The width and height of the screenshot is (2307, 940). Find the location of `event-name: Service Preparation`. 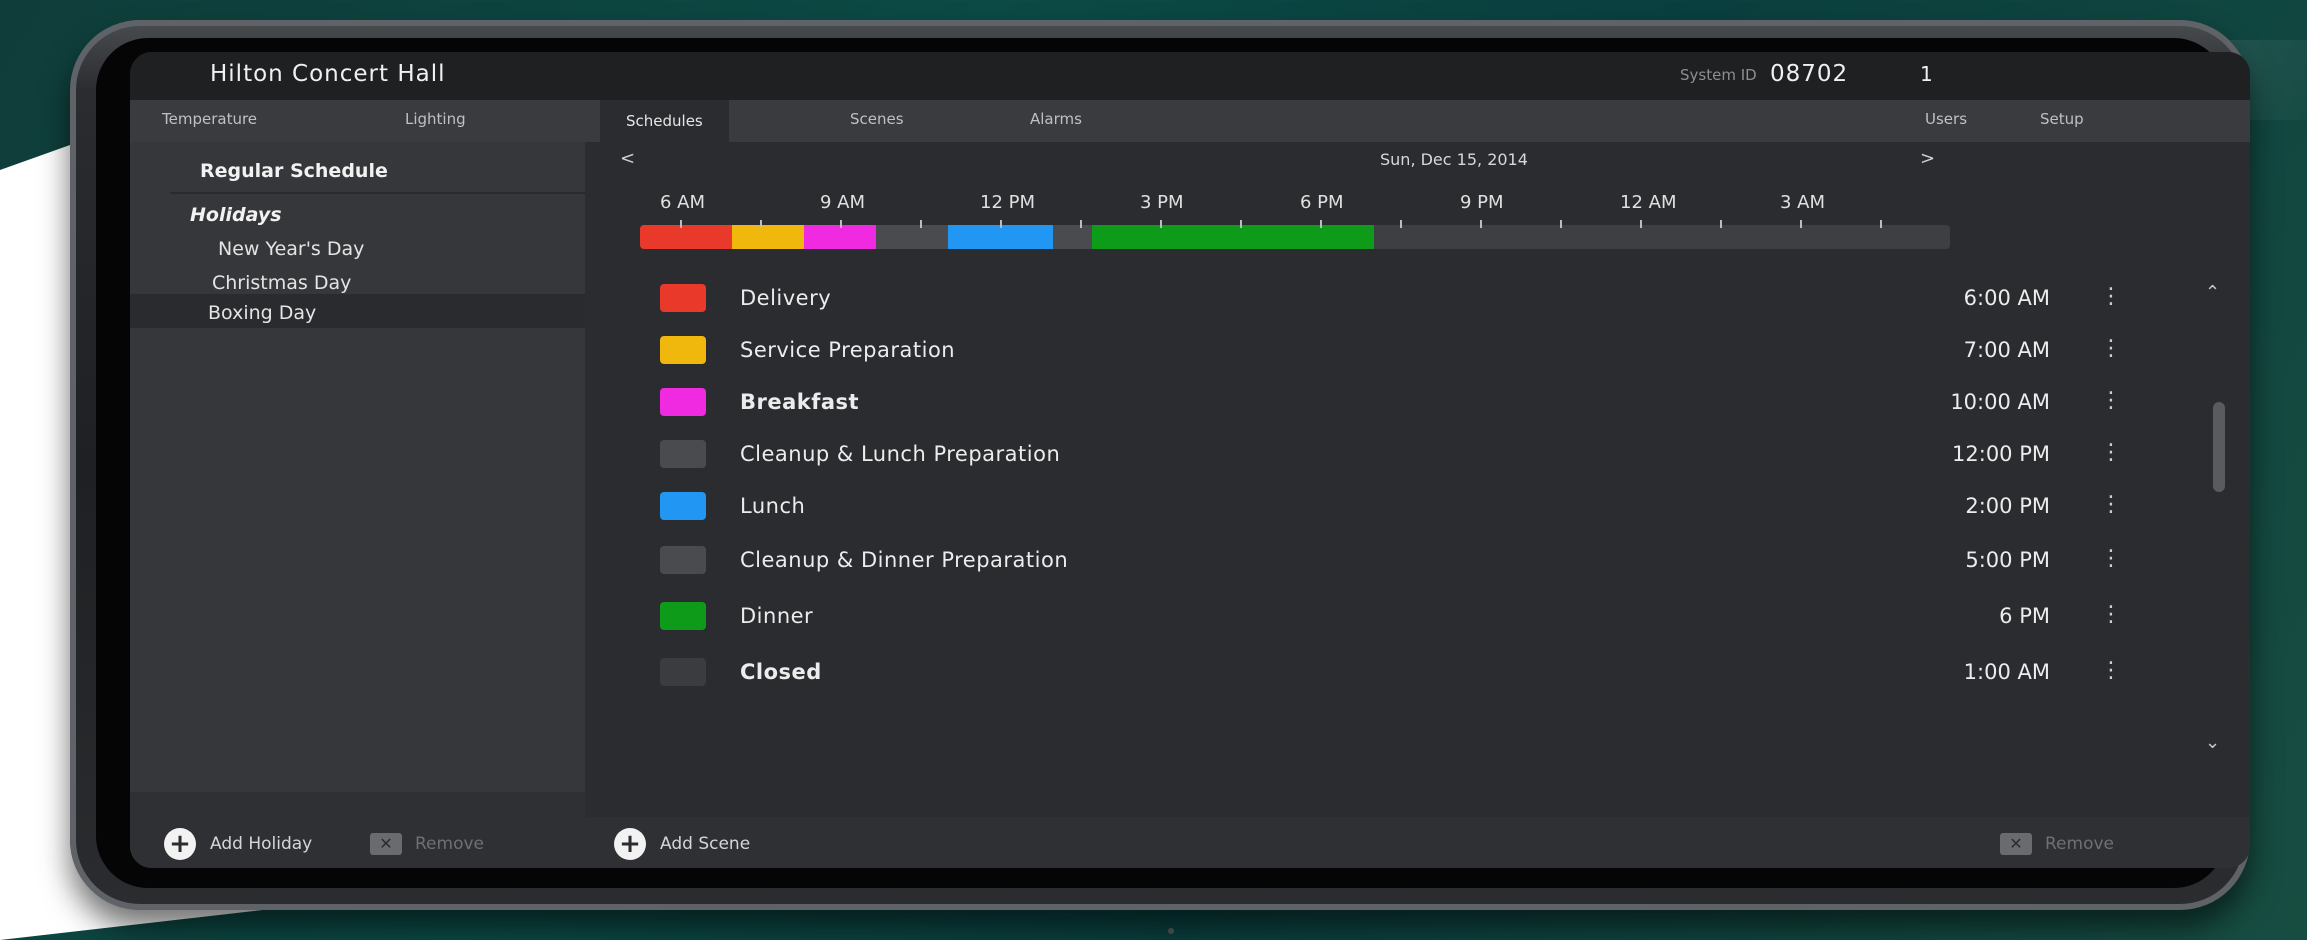

event-name: Service Preparation is located at coordinates (848, 350).